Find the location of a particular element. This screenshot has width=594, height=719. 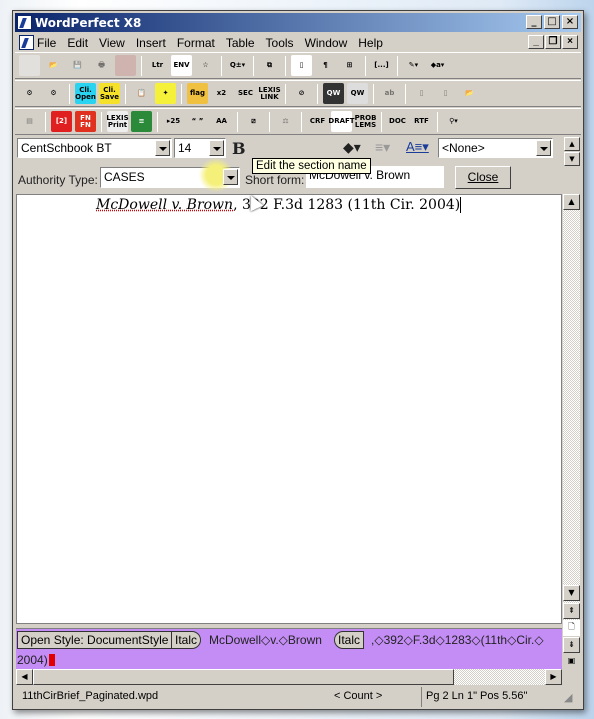

fill-color-button: ◆▾ is located at coordinates (352, 147).